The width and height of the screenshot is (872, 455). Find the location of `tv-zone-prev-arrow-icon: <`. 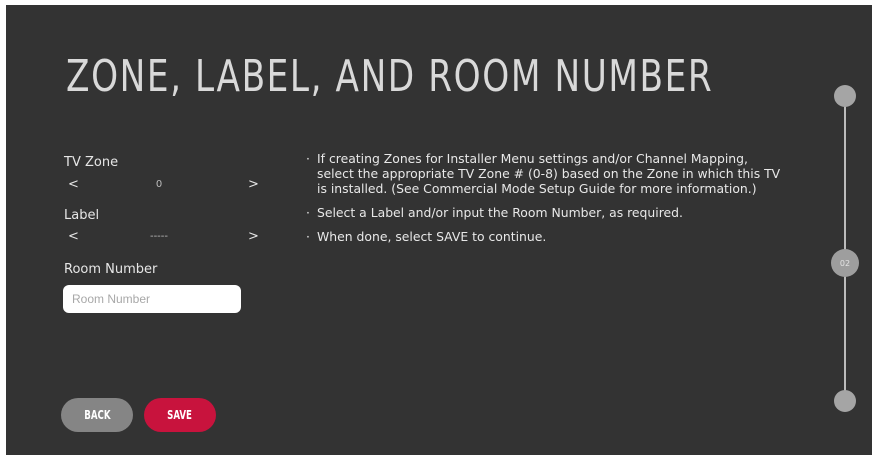

tv-zone-prev-arrow-icon: < is located at coordinates (73, 184).